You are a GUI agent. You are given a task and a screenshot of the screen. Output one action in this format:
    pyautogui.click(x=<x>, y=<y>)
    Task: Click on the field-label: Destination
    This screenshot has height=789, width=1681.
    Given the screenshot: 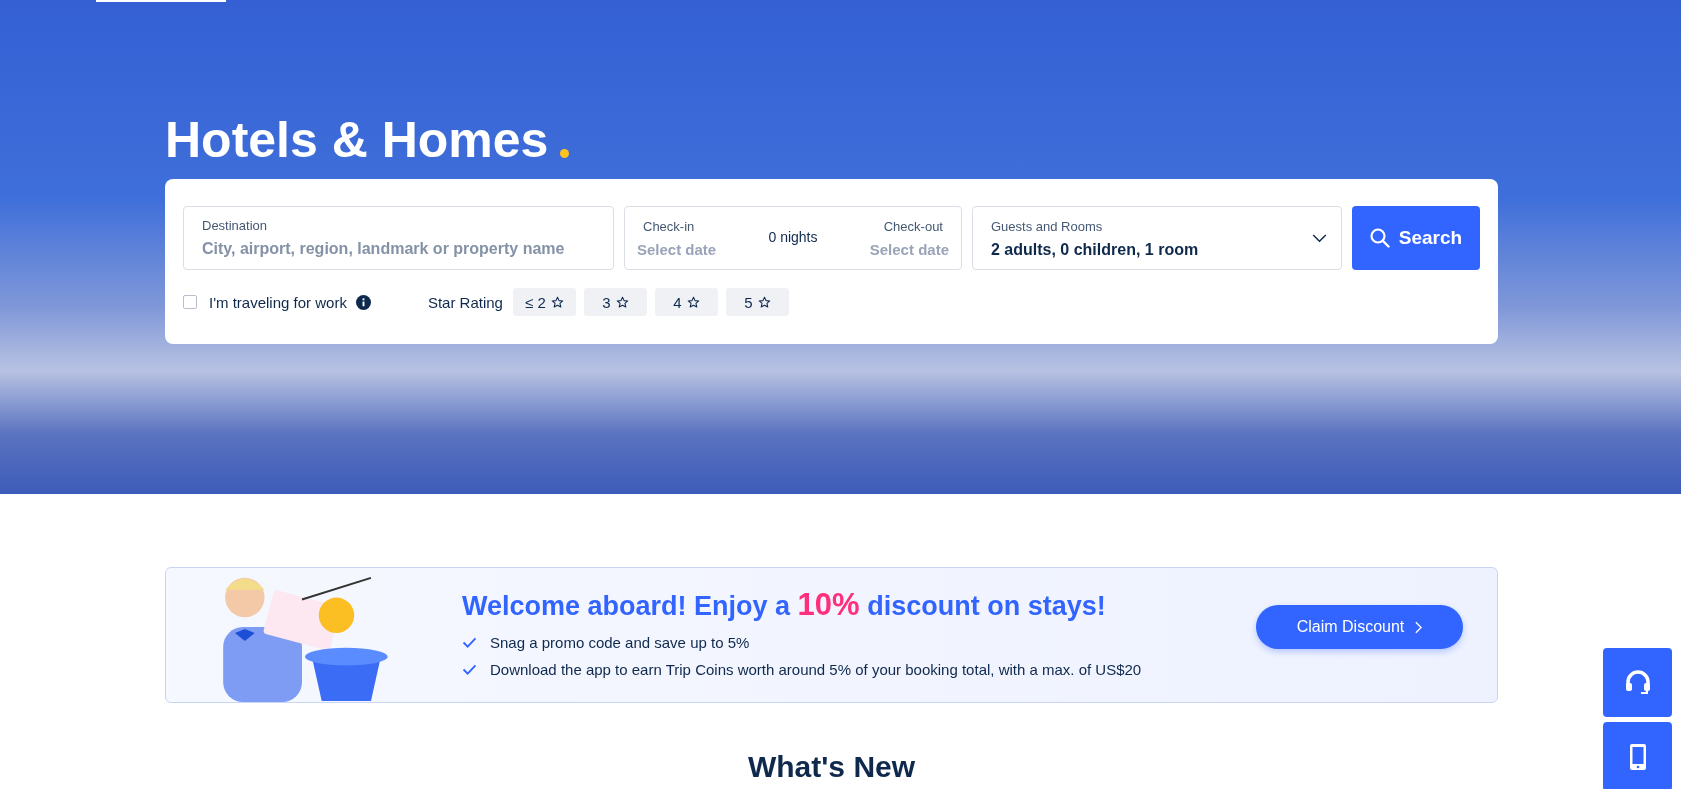 What is the action you would take?
    pyautogui.click(x=235, y=226)
    